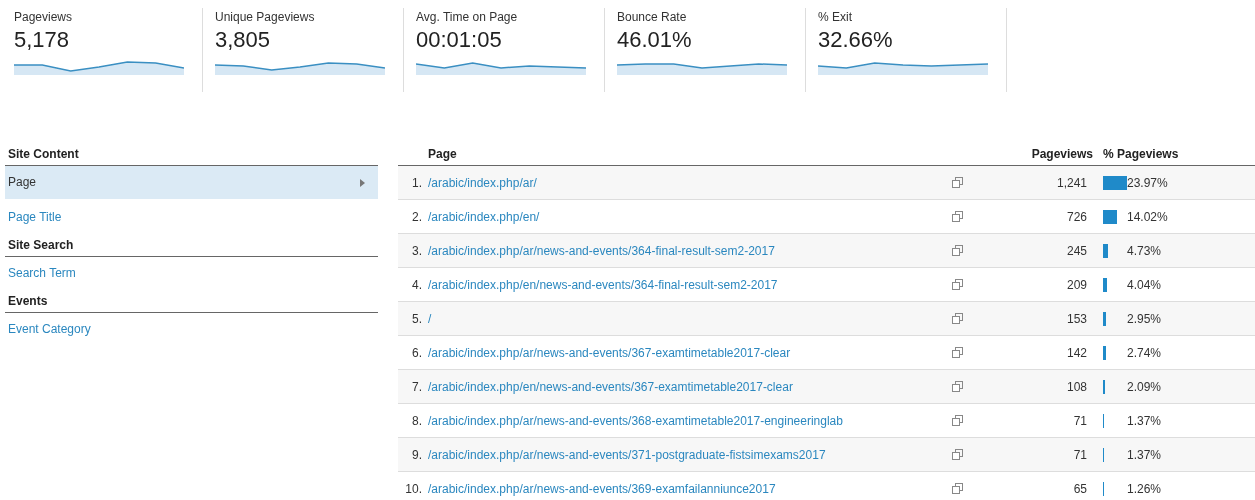  Describe the element at coordinates (1061, 154) in the screenshot. I see `column-header: Pageviews` at that location.